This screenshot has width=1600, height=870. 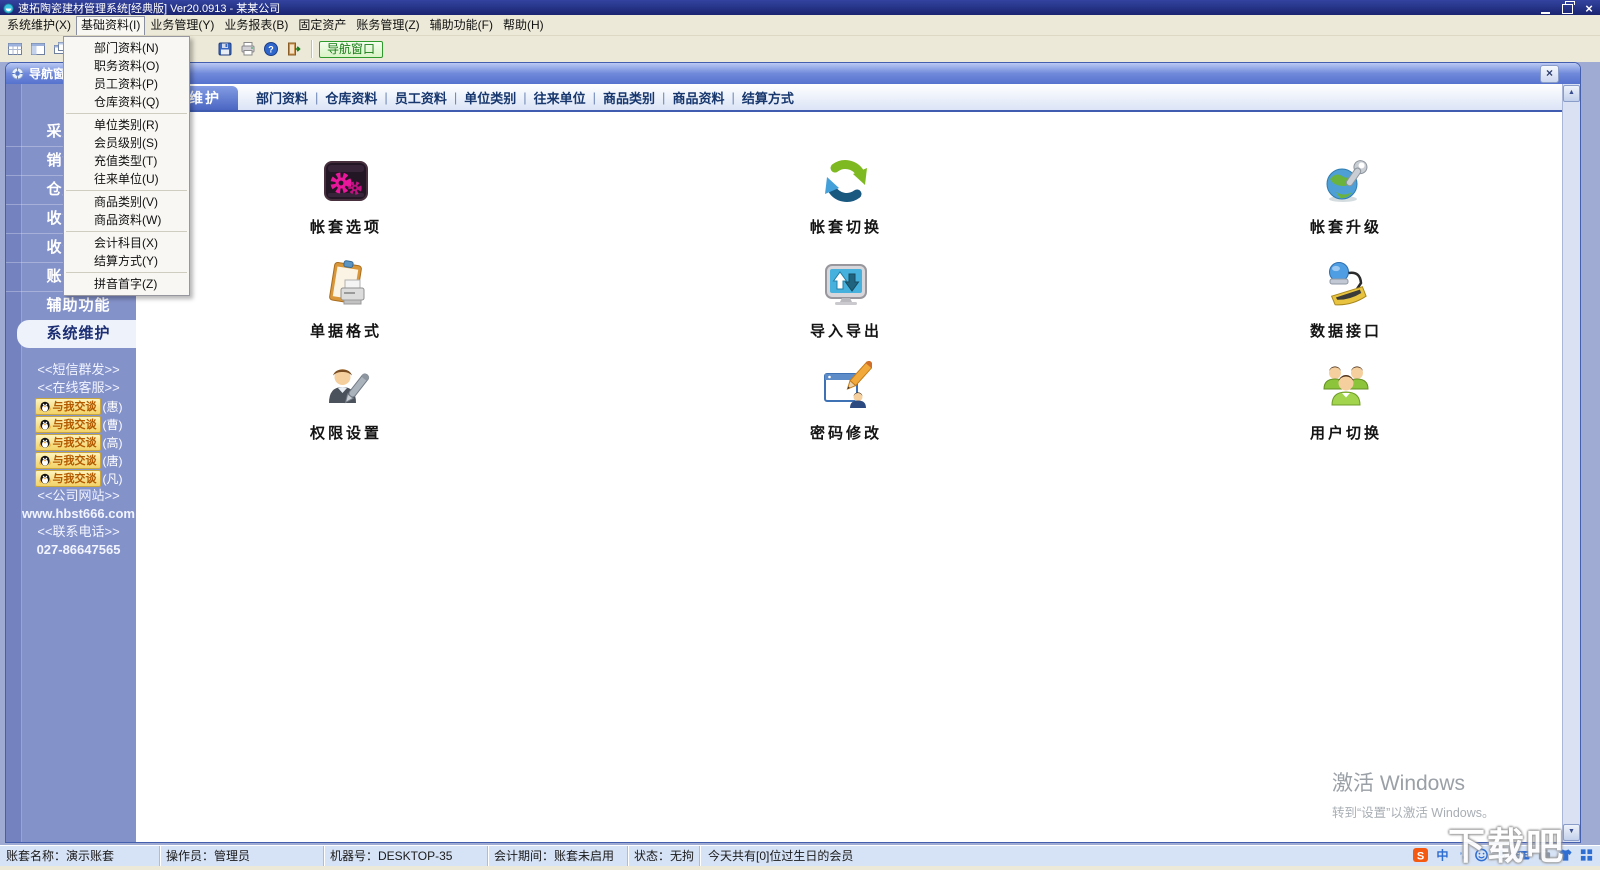 What do you see at coordinates (558, 856) in the screenshot?
I see `status-field: 会计期间：账套未启用` at bounding box center [558, 856].